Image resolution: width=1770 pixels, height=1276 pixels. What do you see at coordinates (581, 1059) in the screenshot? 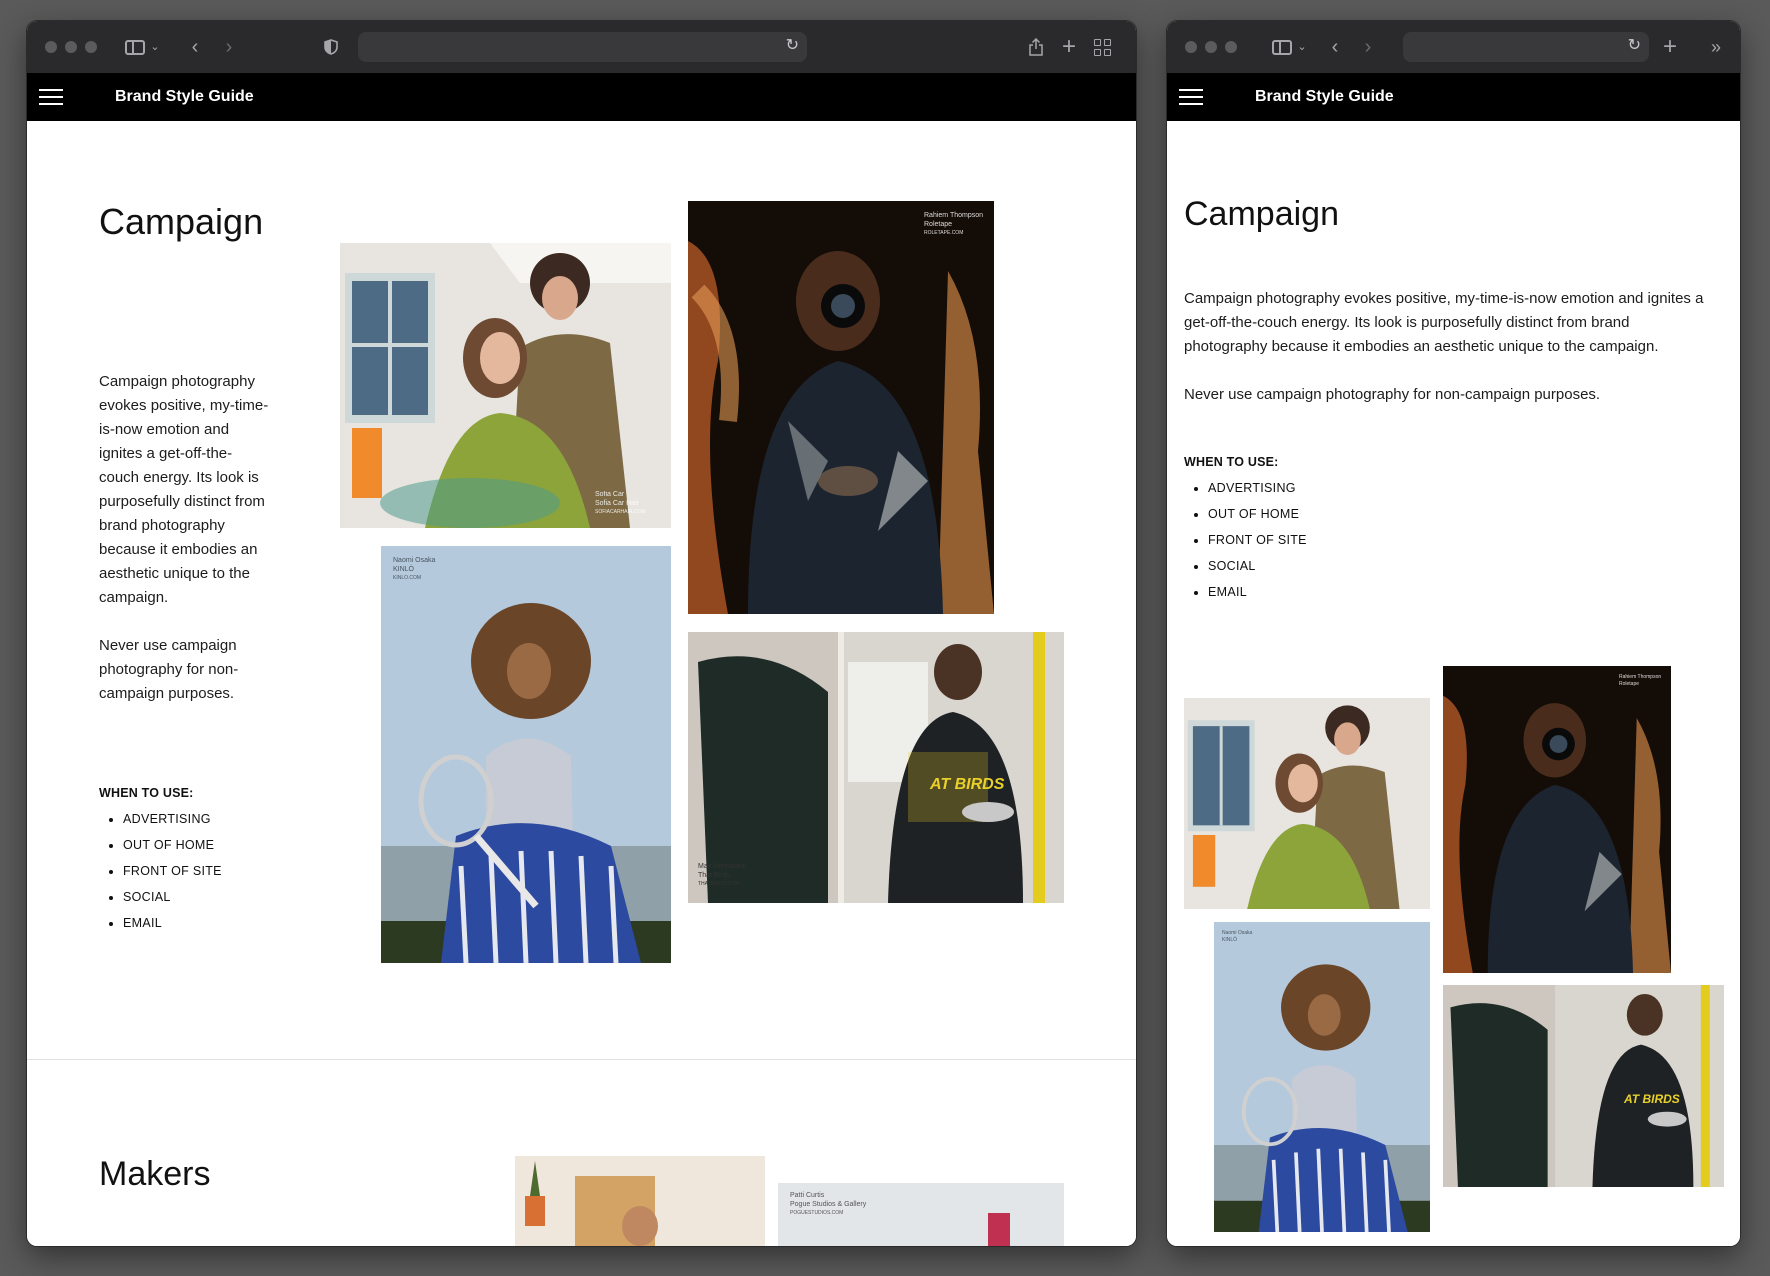
I see `section-divider` at bounding box center [581, 1059].